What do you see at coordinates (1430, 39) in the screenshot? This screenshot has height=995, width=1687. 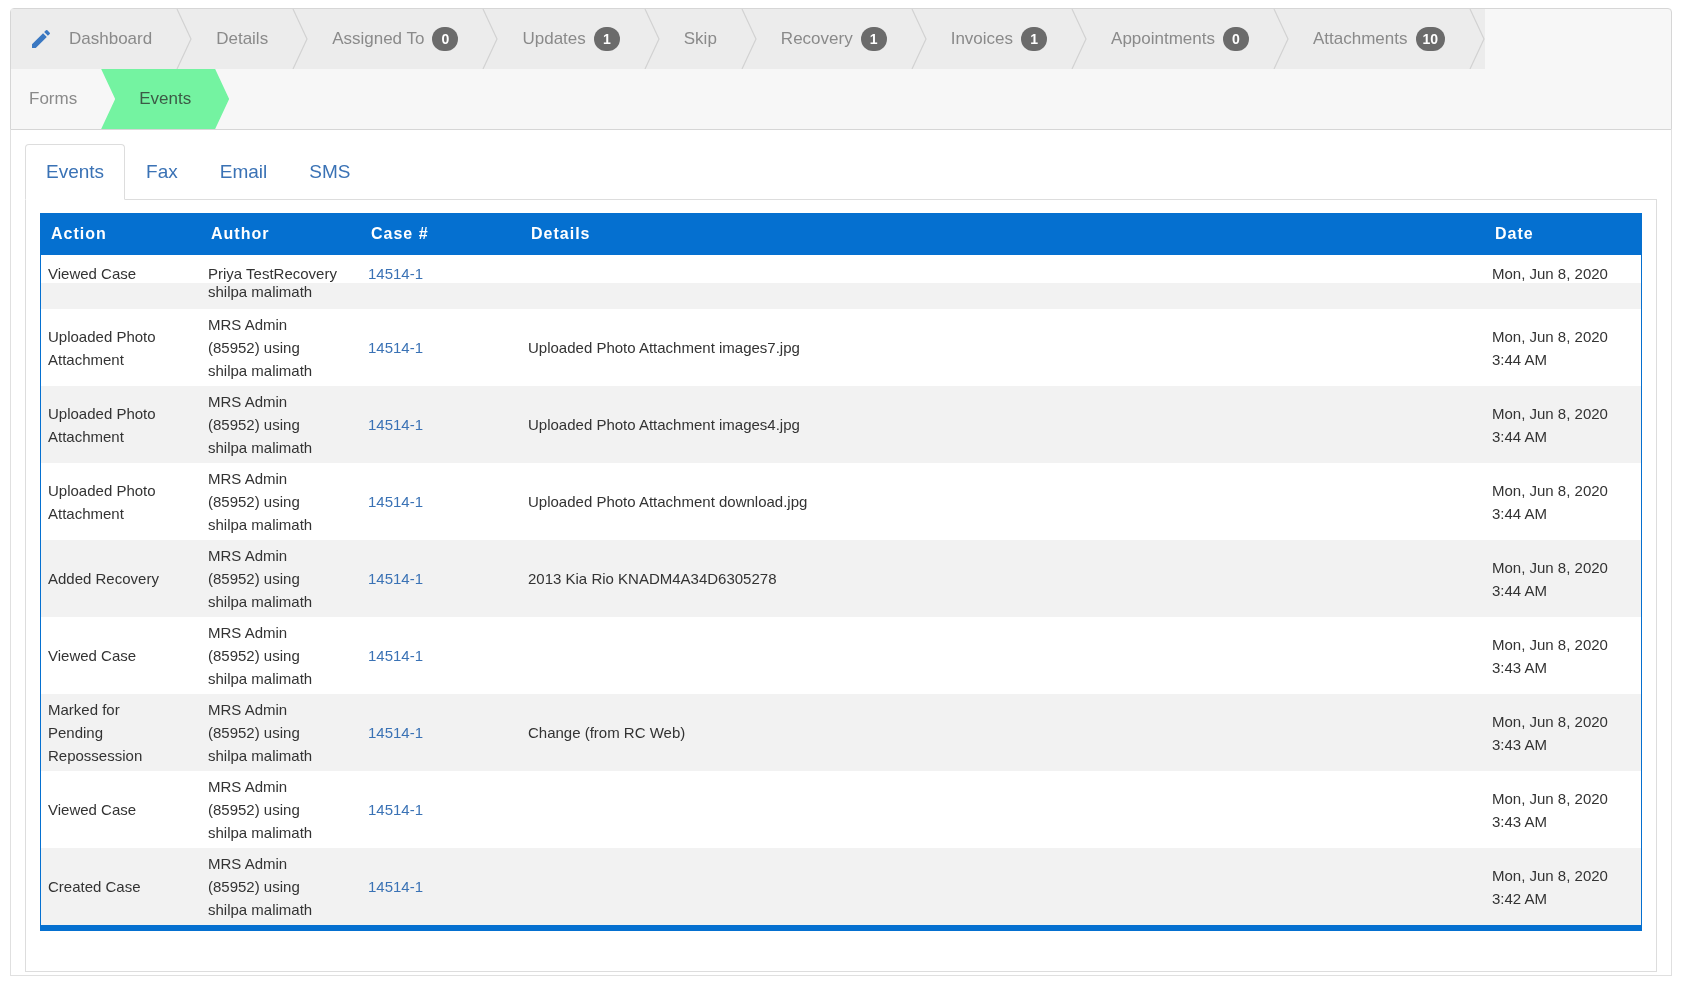 I see `count-badge: 10` at bounding box center [1430, 39].